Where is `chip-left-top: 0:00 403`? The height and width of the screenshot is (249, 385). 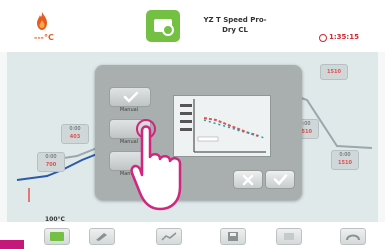
chip-left-top: 0:00 403 is located at coordinates (75, 134).